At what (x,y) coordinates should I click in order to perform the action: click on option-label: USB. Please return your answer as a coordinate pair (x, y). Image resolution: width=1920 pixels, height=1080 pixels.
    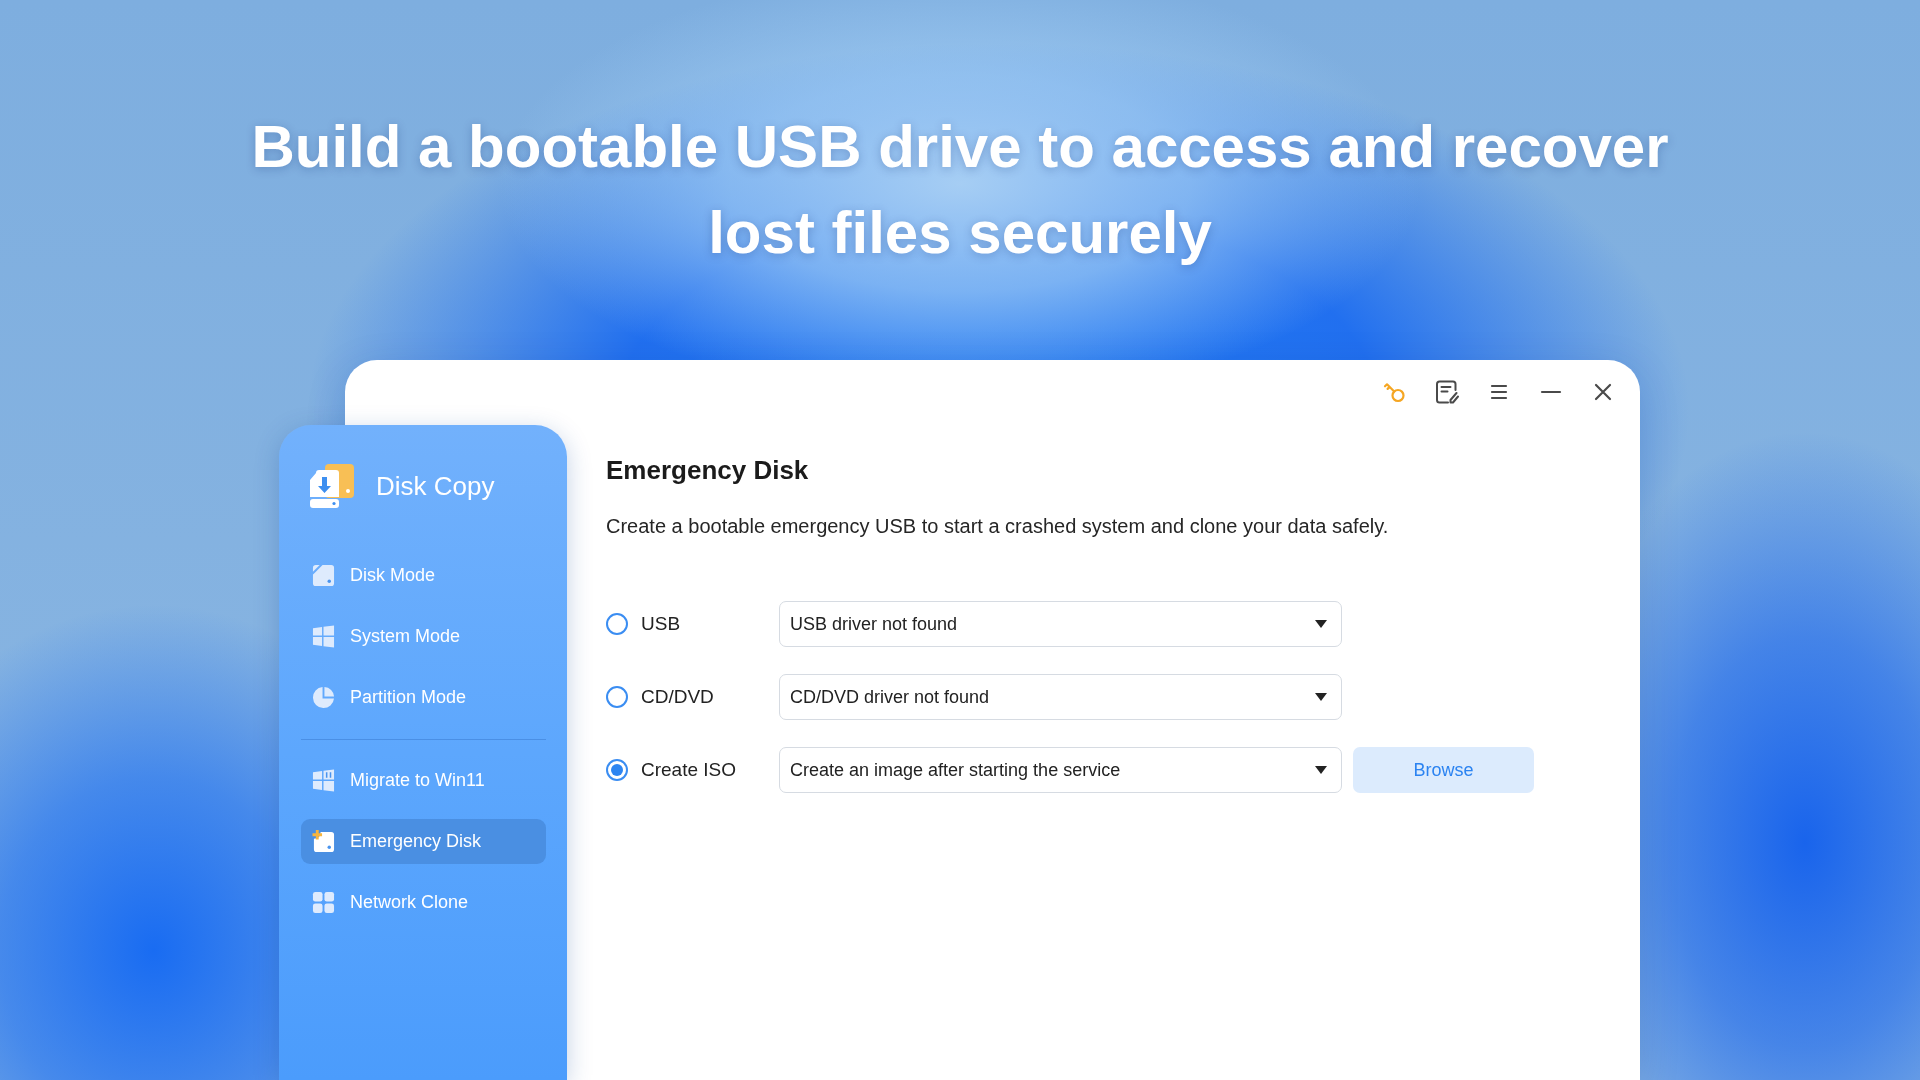
    Looking at the image, I should click on (661, 624).